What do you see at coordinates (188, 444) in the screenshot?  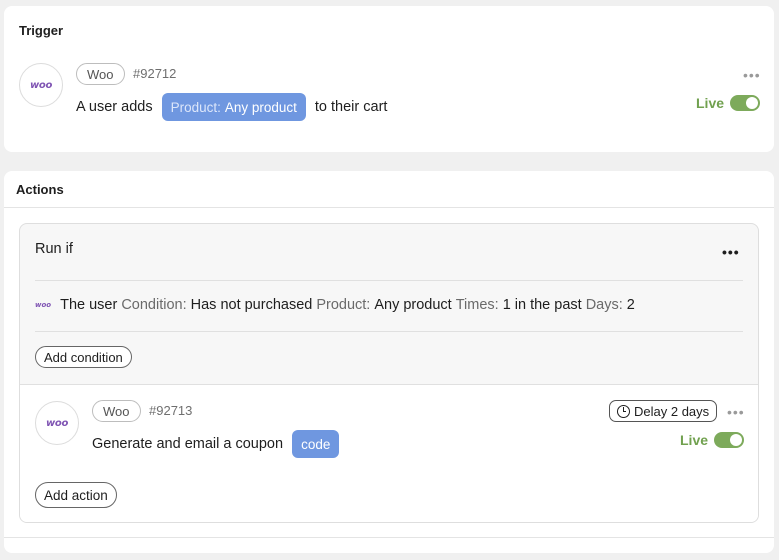 I see `action-sentence-text: Generate and email a coupon` at bounding box center [188, 444].